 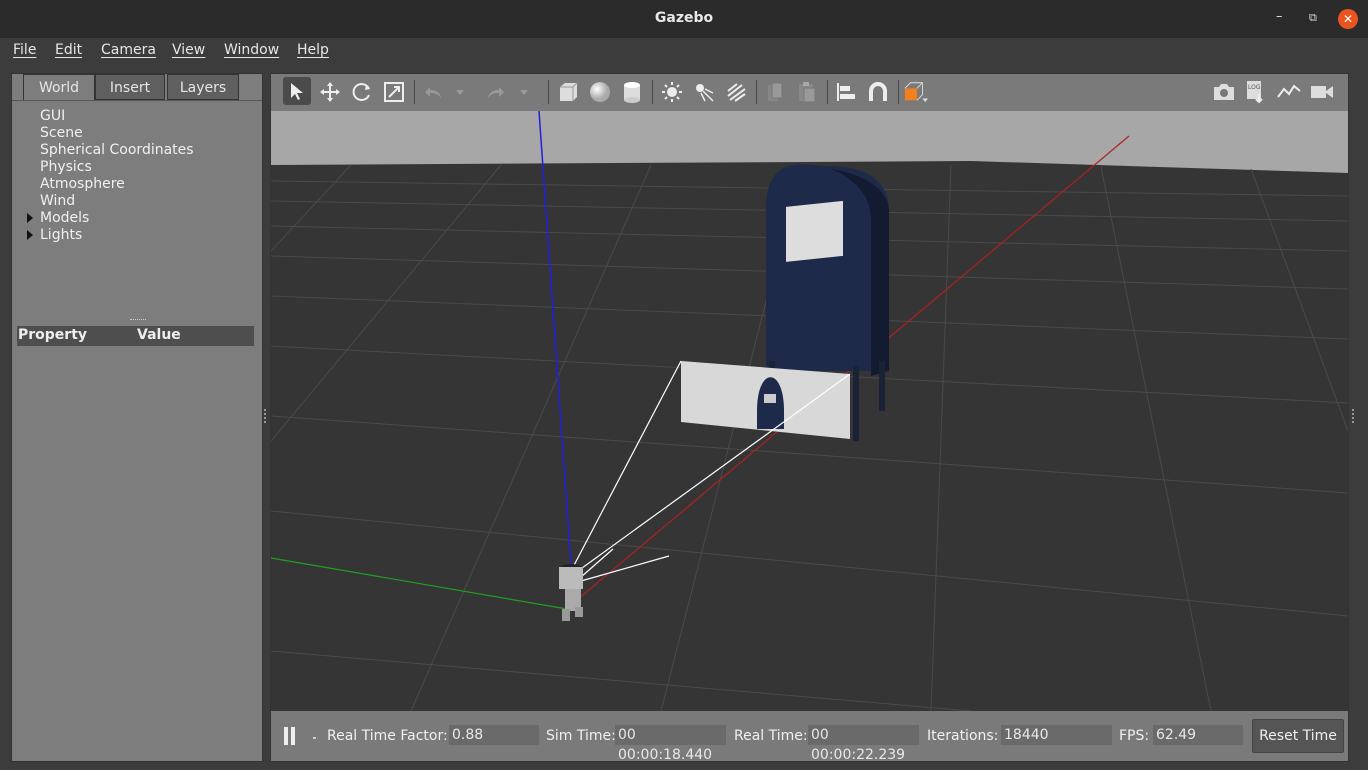 I want to click on pause-icon, so click(x=290, y=736).